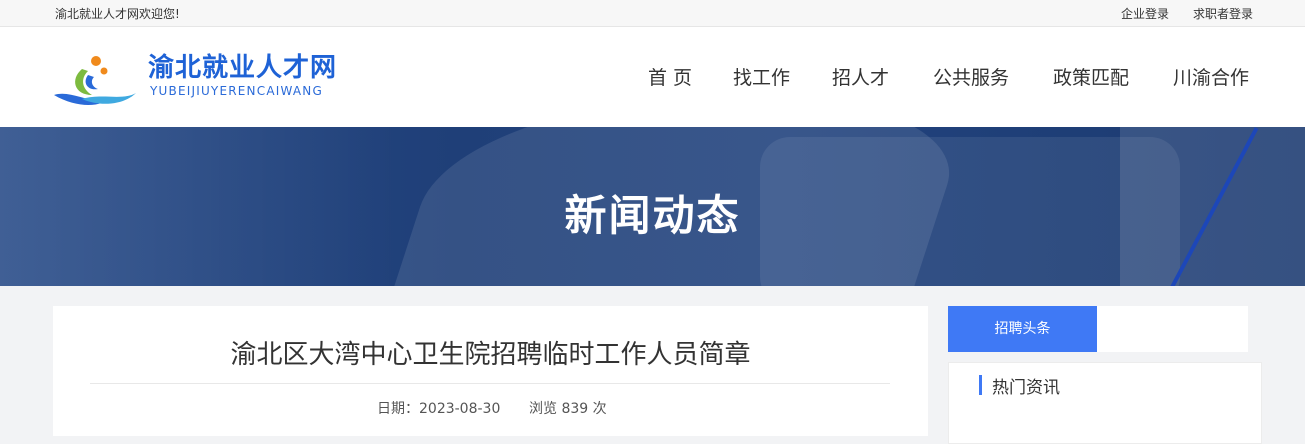 This screenshot has height=444, width=1305. What do you see at coordinates (670, 76) in the screenshot?
I see `nav-home: 首 页` at bounding box center [670, 76].